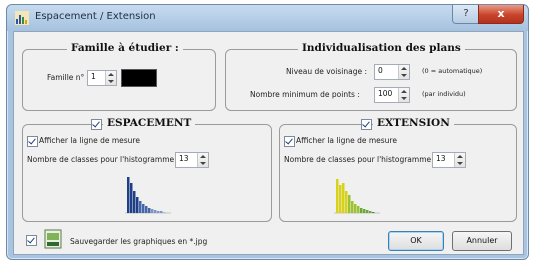  Describe the element at coordinates (459, 160) in the screenshot. I see `extension-spinner-arrows` at that location.